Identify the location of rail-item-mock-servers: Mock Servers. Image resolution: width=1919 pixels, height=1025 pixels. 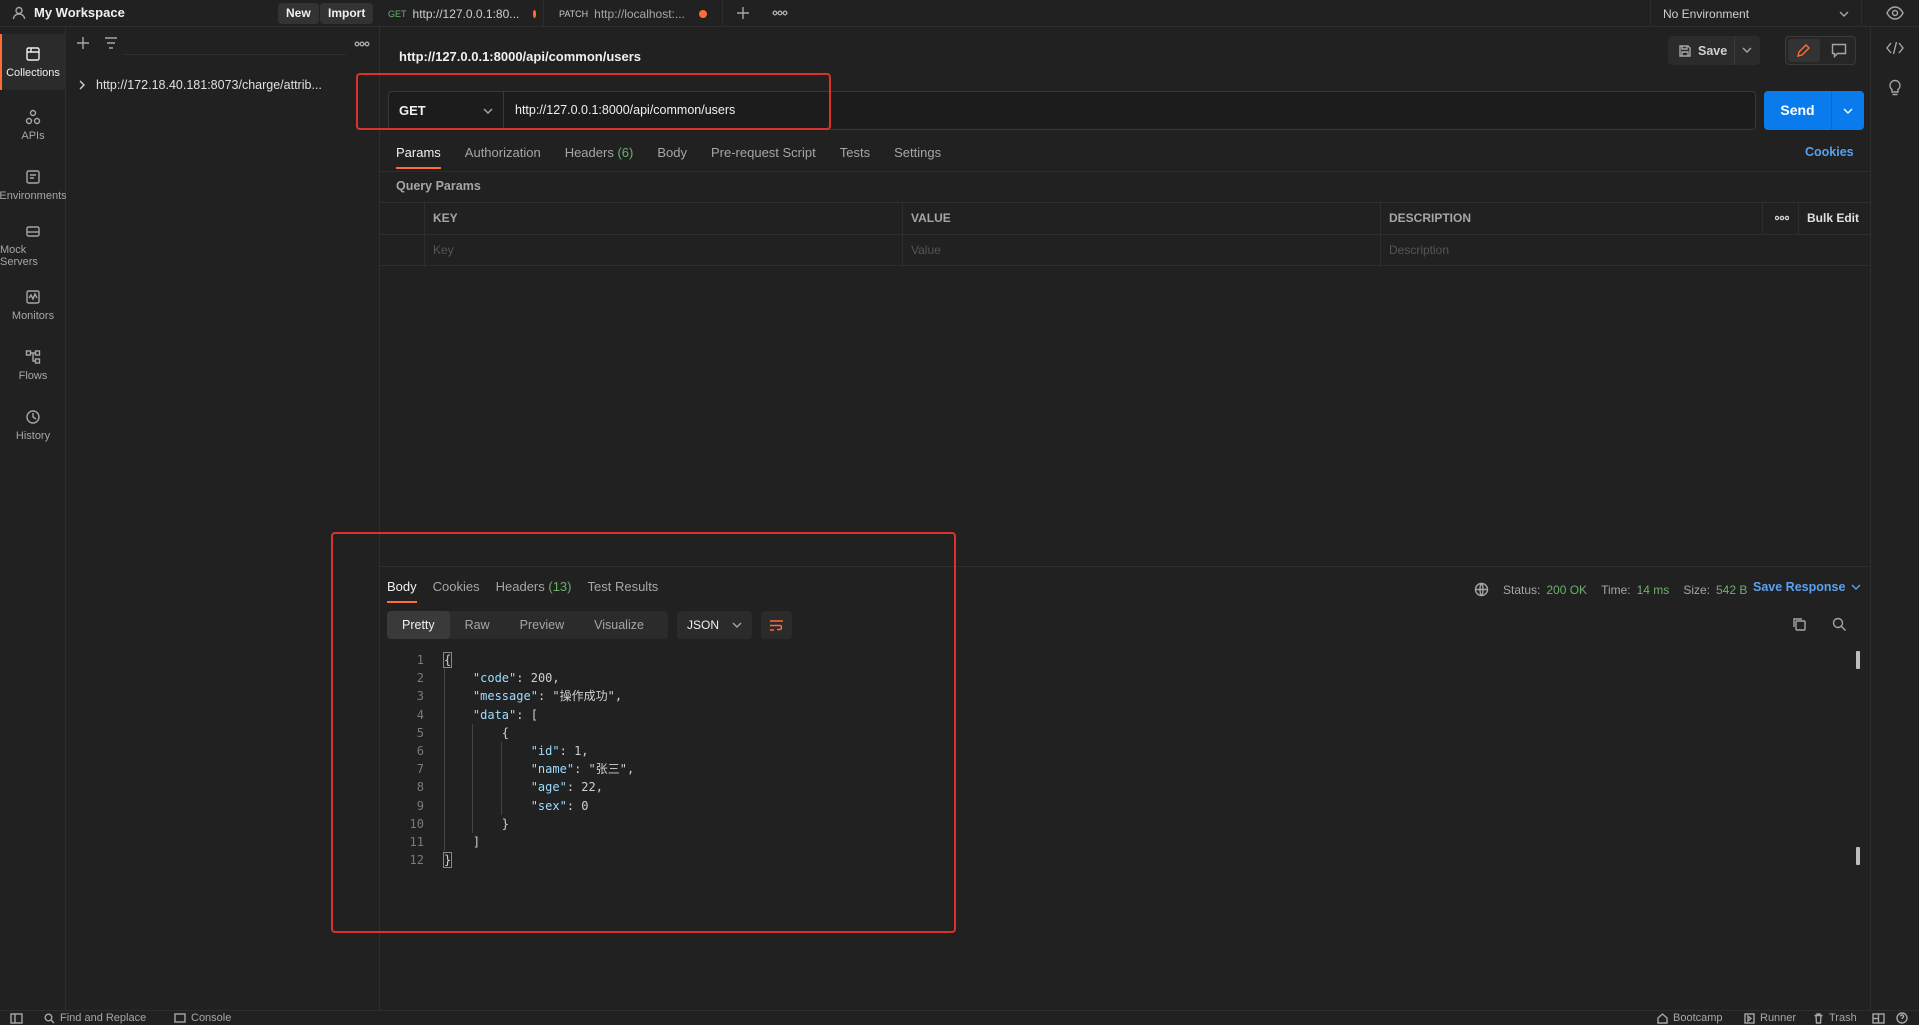
(33, 245).